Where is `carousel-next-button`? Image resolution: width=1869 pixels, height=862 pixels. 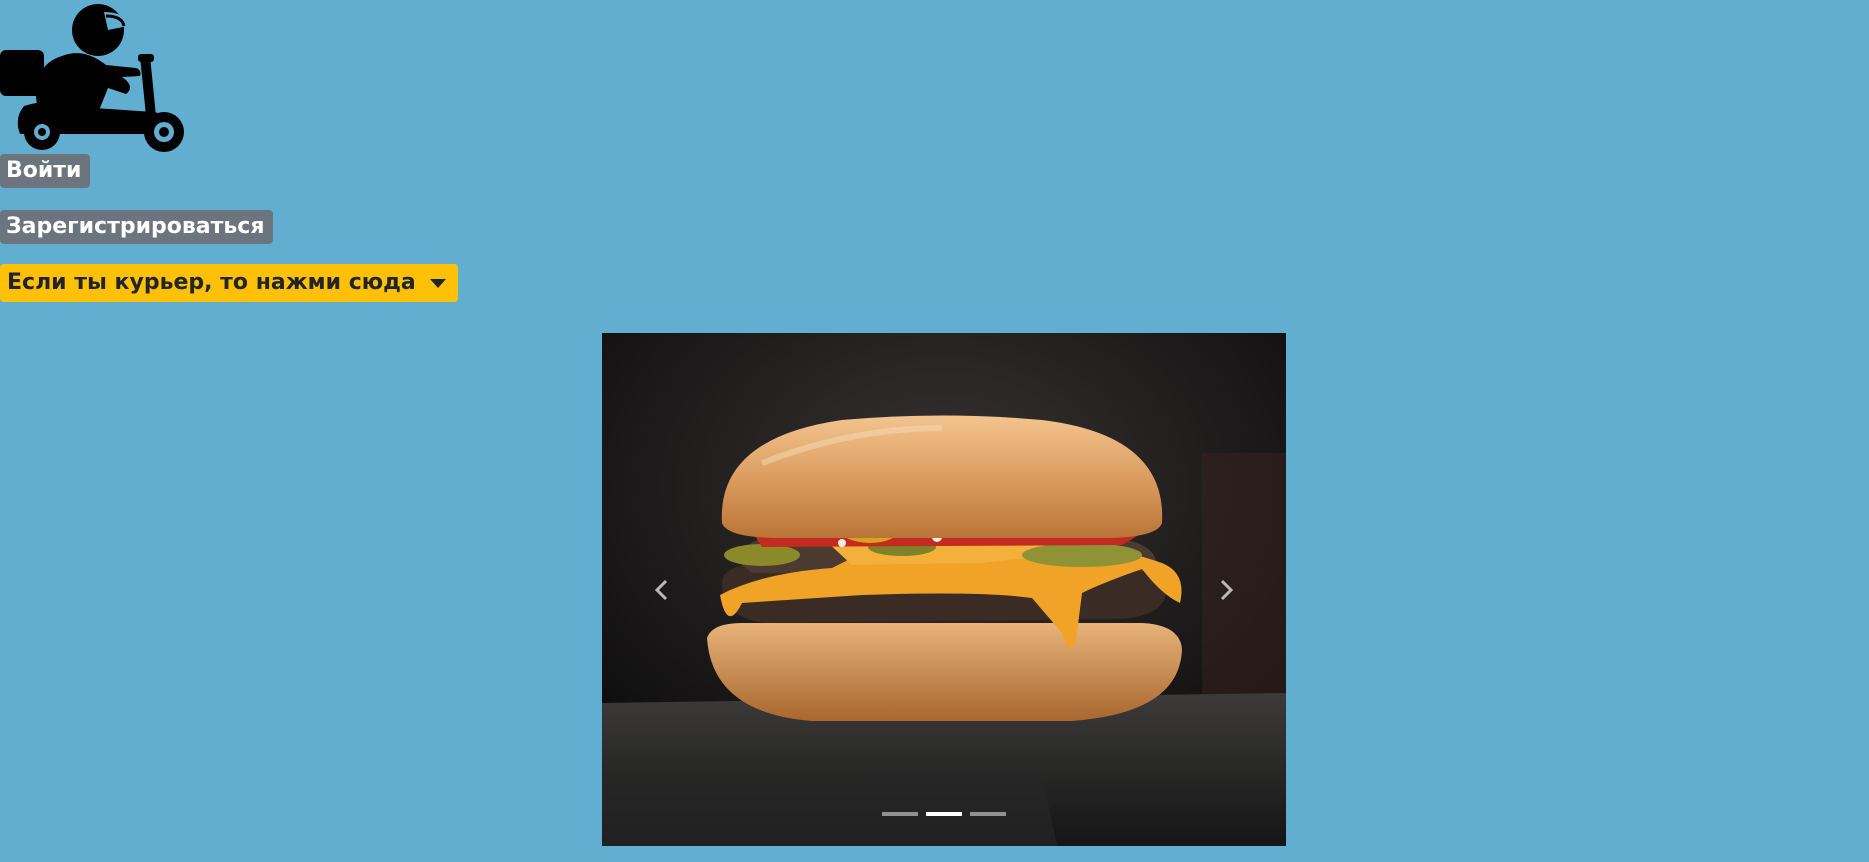
carousel-next-button is located at coordinates (1226, 589).